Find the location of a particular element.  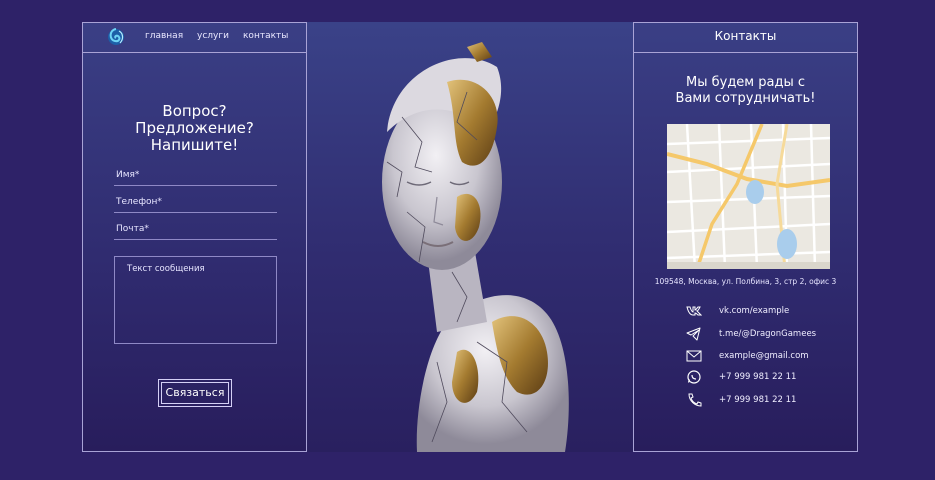

contact-telegram-text: t.me/@DragonGamees is located at coordinates (768, 334).